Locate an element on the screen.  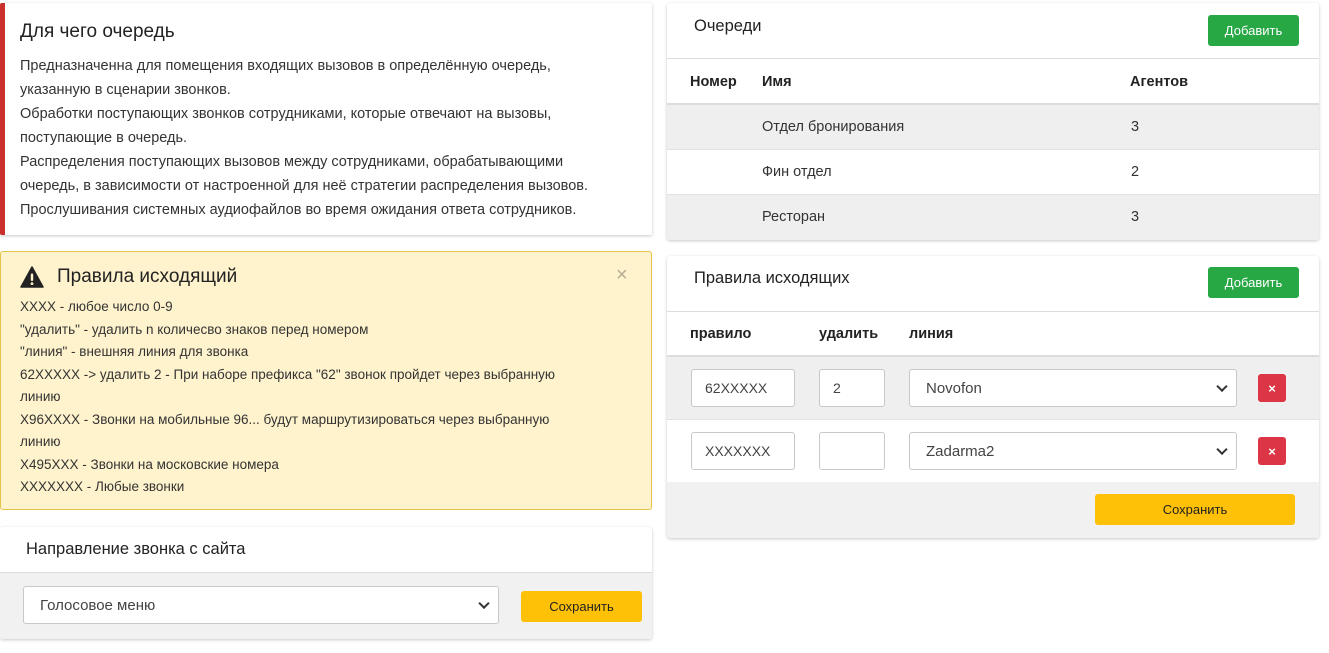
rule-input: 62XXXXX is located at coordinates (743, 388).